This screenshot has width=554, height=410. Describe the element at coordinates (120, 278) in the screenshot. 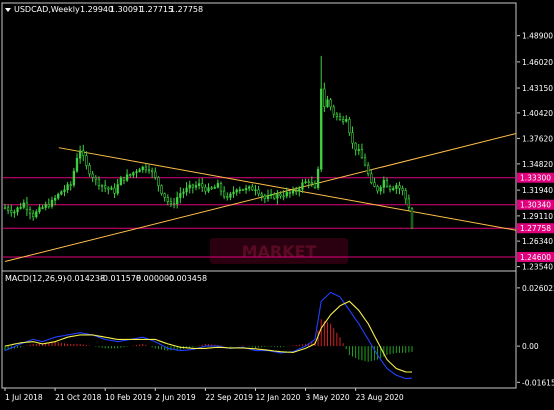

I see `macd-value-2: -0.011578` at that location.